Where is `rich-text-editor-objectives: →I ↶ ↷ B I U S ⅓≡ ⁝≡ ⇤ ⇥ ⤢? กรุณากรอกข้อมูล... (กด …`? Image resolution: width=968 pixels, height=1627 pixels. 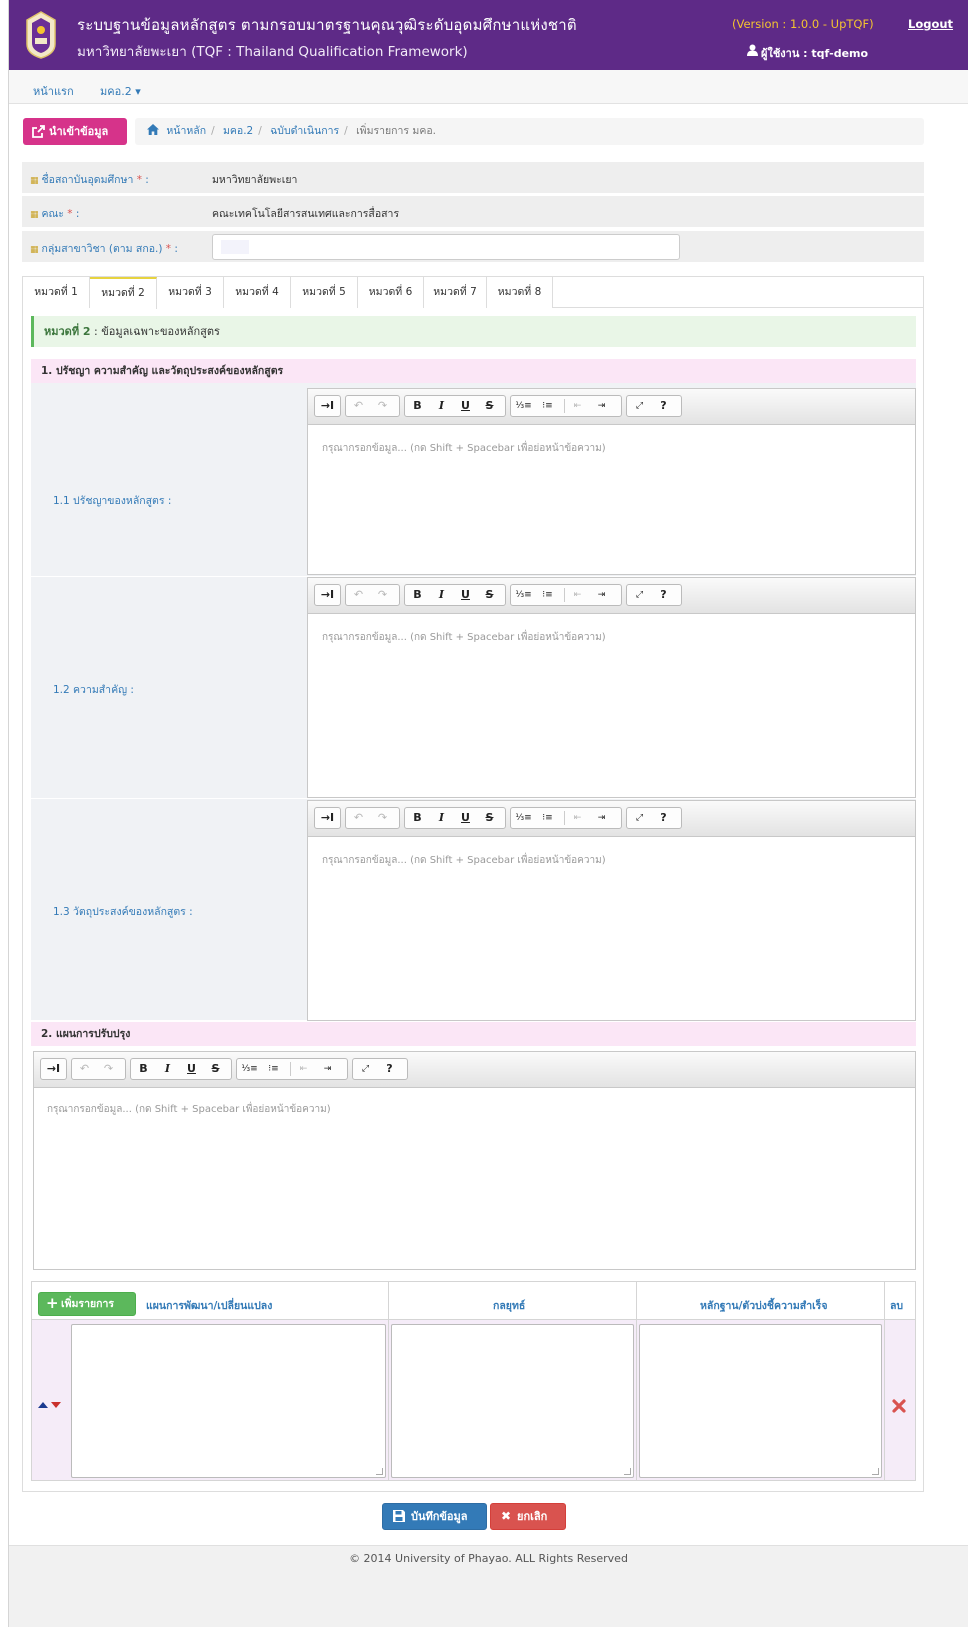
rich-text-editor-objectives: →I ↶ ↷ B I U S ⅓≡ ⁝≡ ⇤ ⇥ ⤢? กรุณากรอกข้อมูล... (กด … is located at coordinates (611, 910).